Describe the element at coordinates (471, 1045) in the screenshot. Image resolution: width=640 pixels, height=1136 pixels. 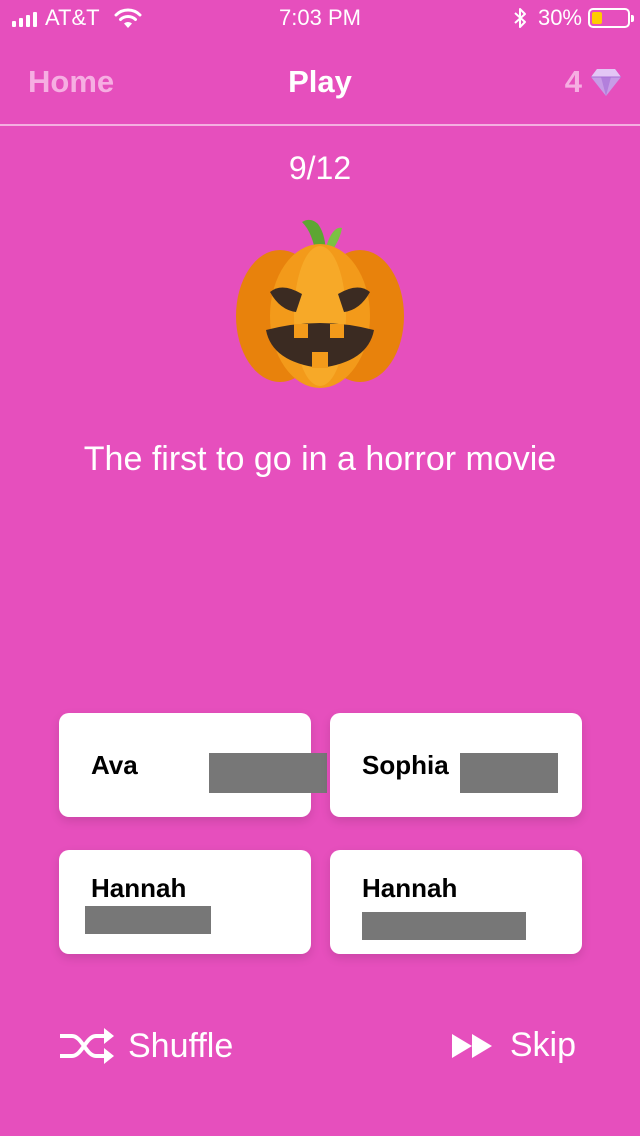
I see `fast-forward-icon` at that location.